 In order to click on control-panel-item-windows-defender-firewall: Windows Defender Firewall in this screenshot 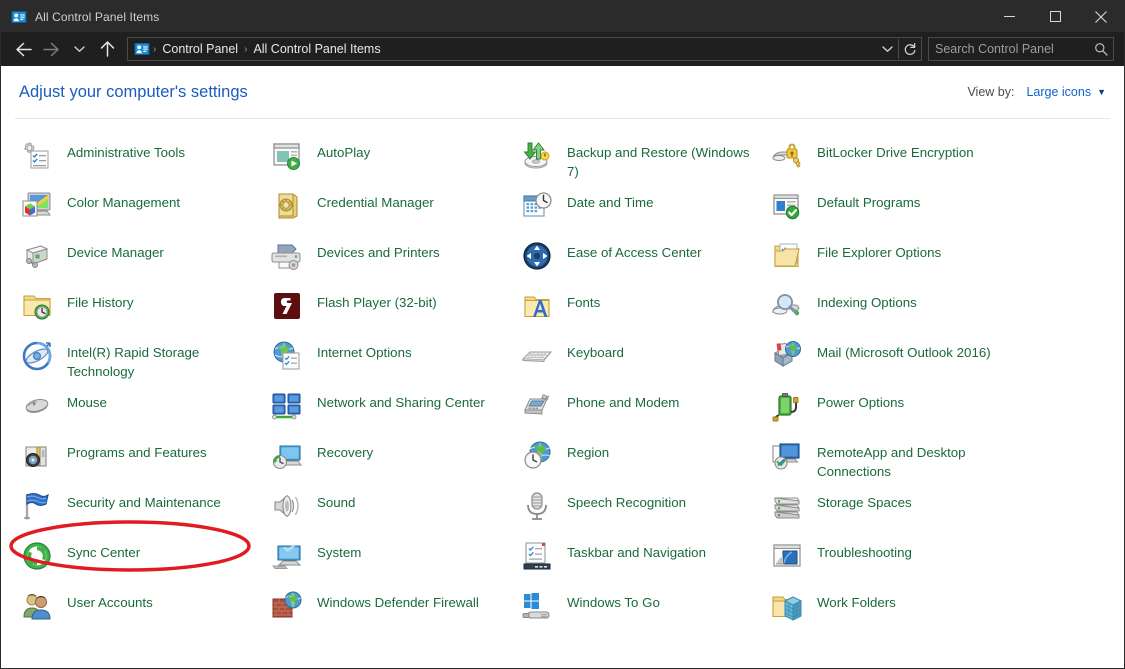, I will do `click(390, 612)`.